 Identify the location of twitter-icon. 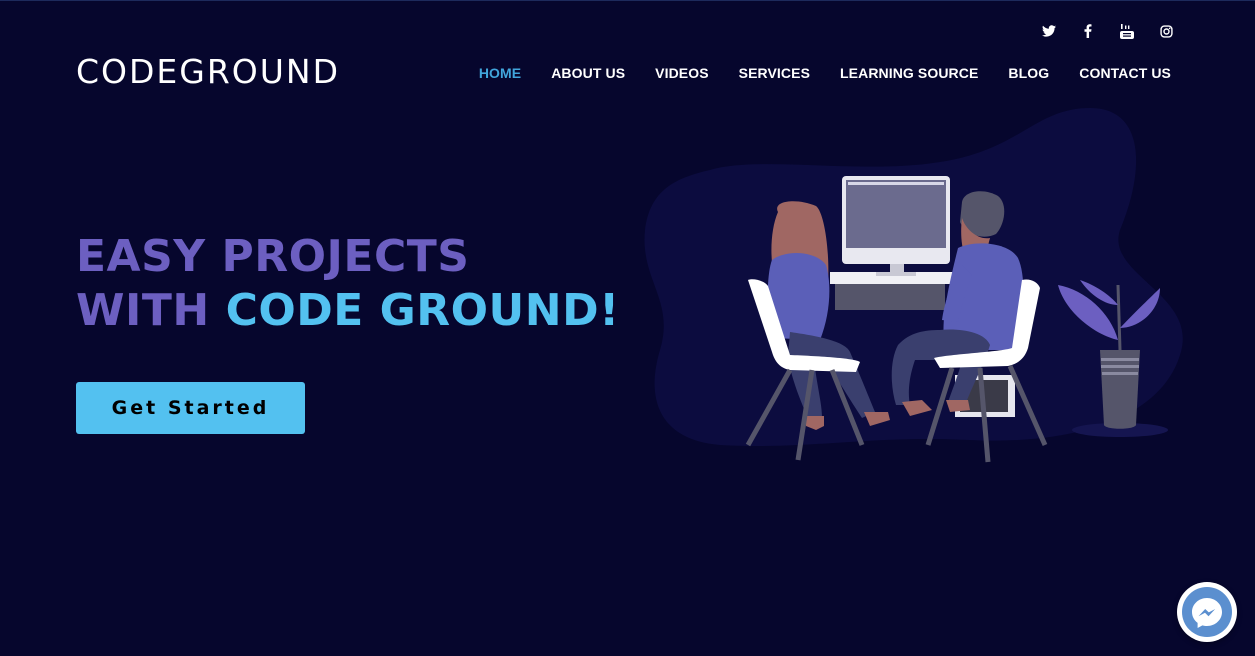
(1049, 31).